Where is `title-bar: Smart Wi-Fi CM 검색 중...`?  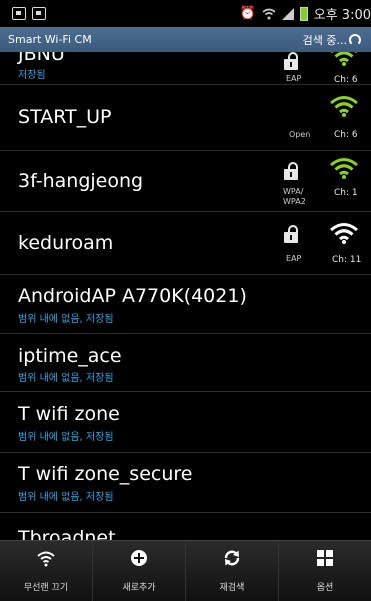 title-bar: Smart Wi-Fi CM 검색 중... is located at coordinates (185, 39).